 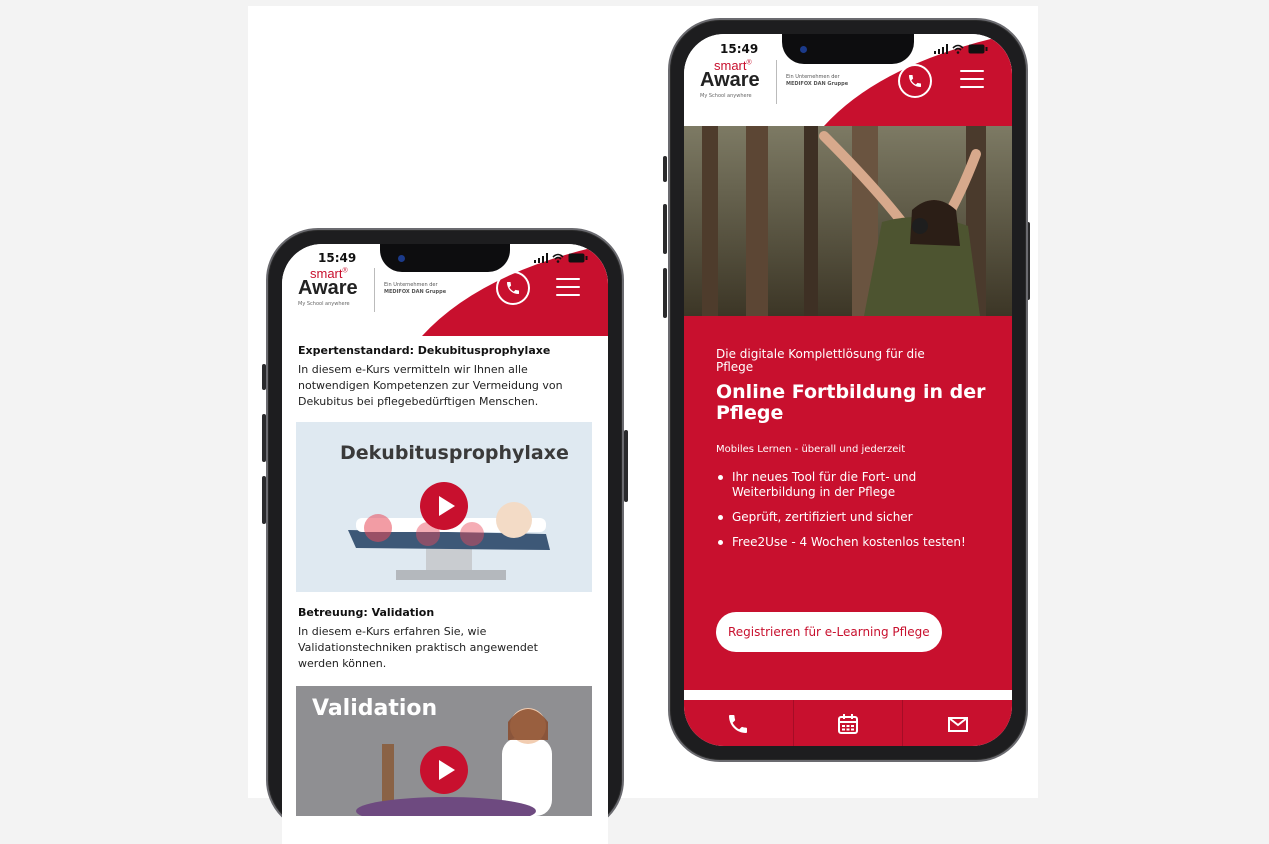 I want to click on calendar-icon, so click(x=848, y=724).